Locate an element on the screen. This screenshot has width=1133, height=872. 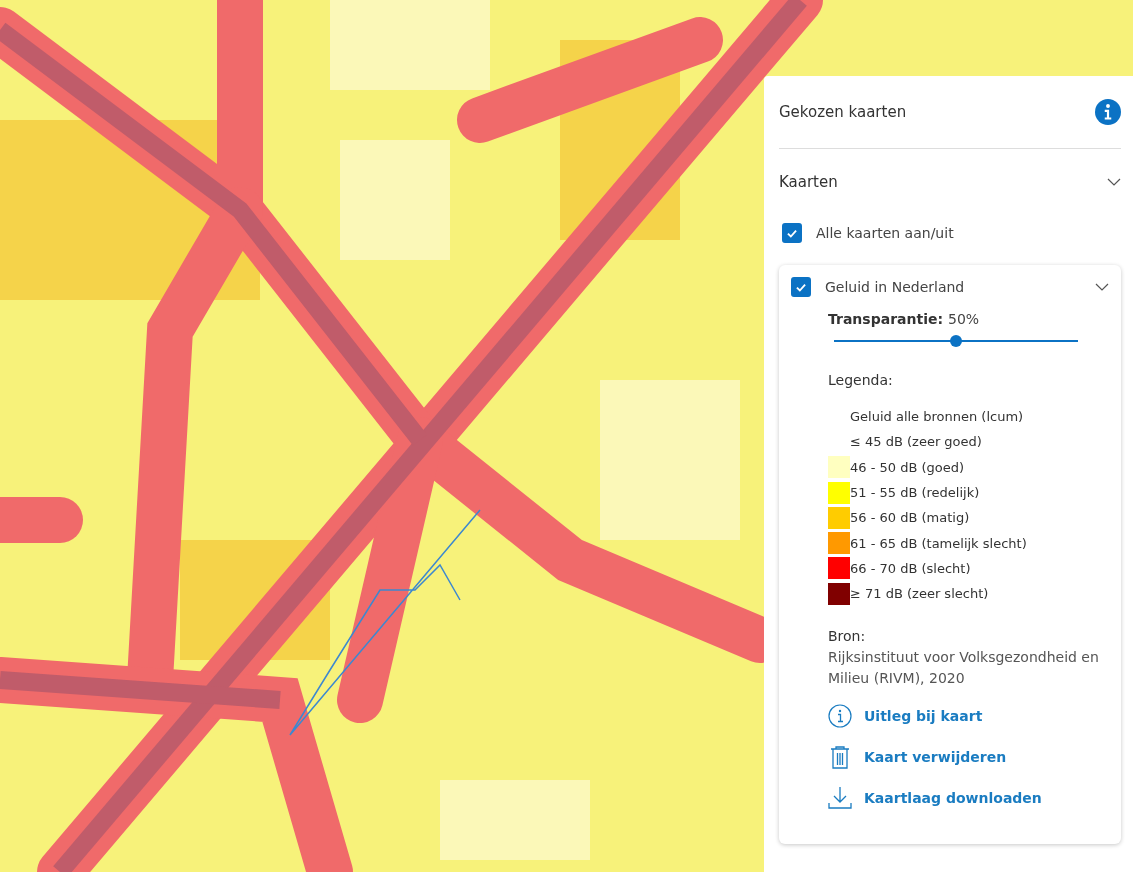
download-icon is located at coordinates (840, 797).